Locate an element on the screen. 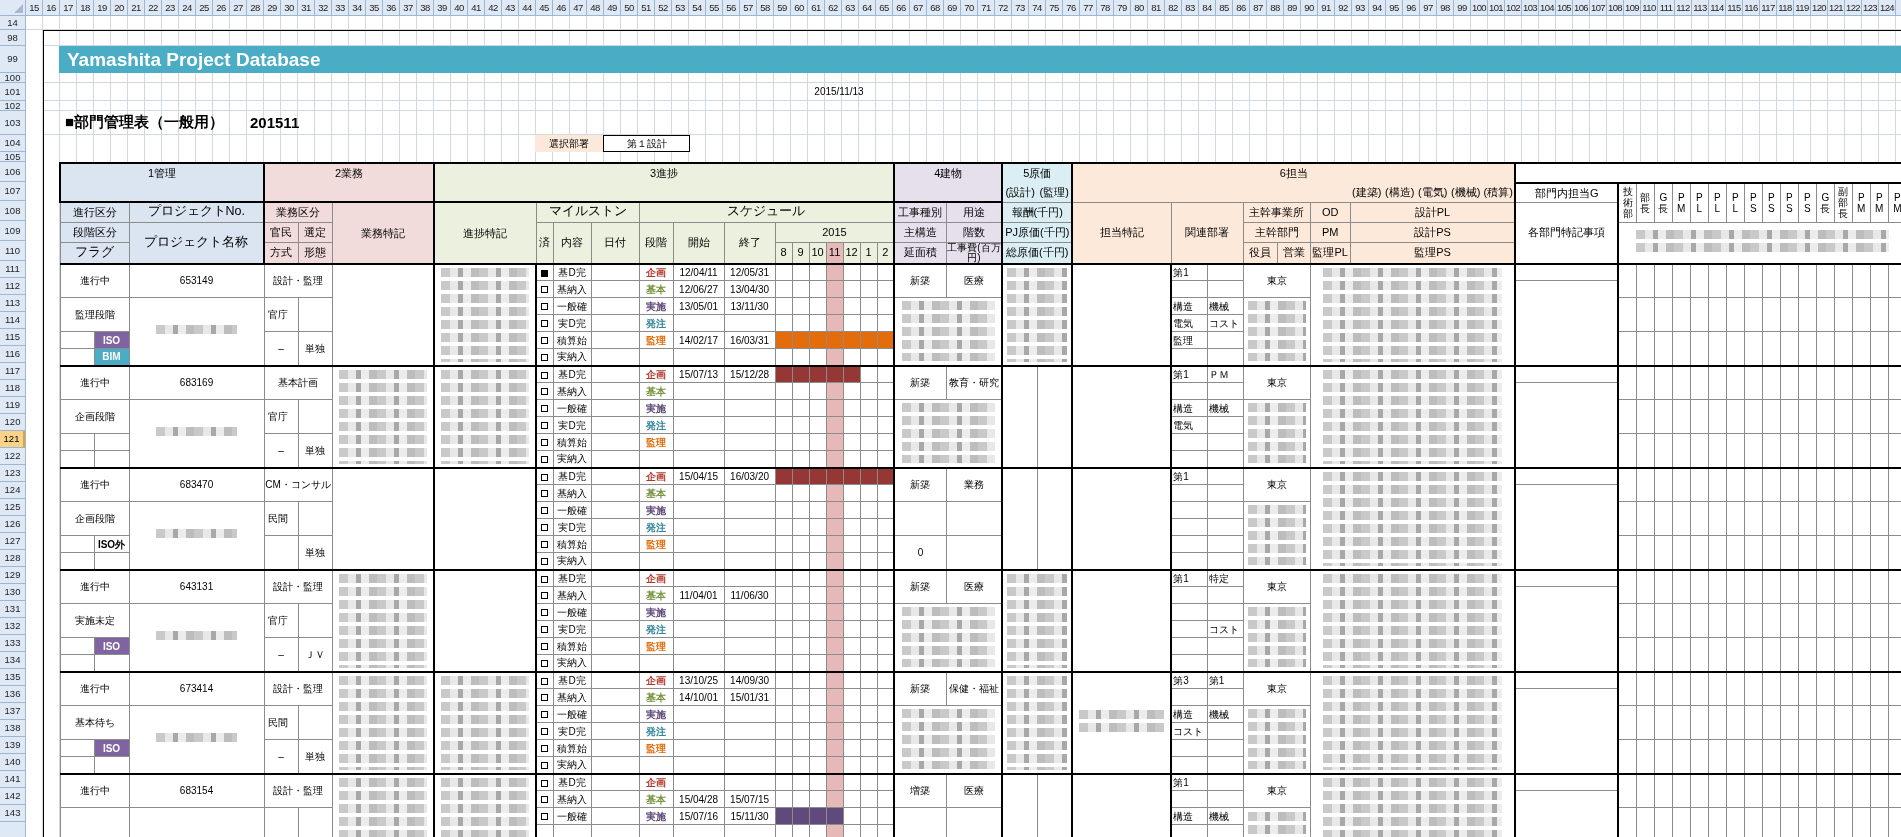  column-number: 15 is located at coordinates (34, 7).